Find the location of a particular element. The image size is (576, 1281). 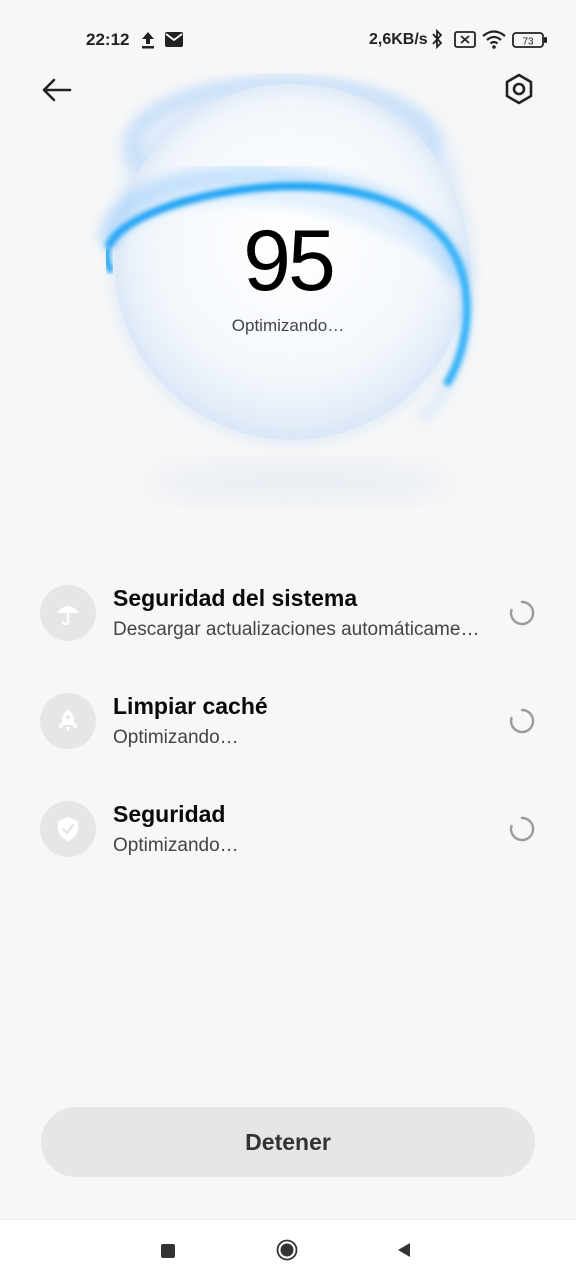

rocket-icon is located at coordinates (68, 721).